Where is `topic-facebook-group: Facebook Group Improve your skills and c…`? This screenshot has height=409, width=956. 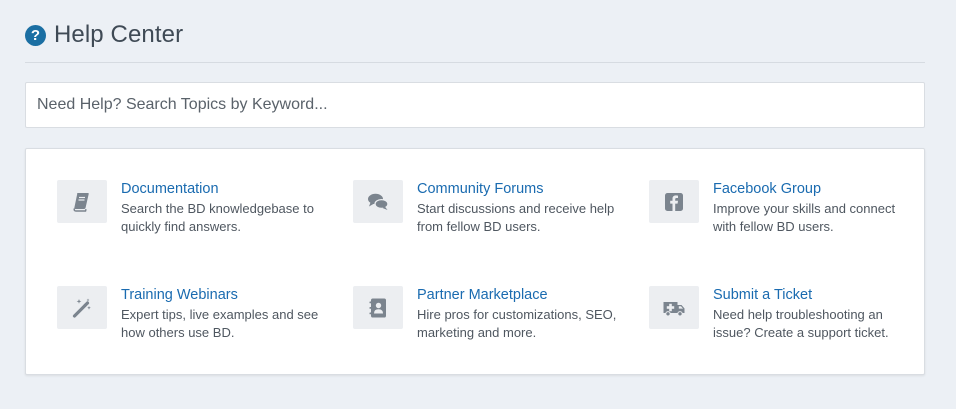
topic-facebook-group: Facebook Group Improve your skills and c… is located at coordinates (784, 210).